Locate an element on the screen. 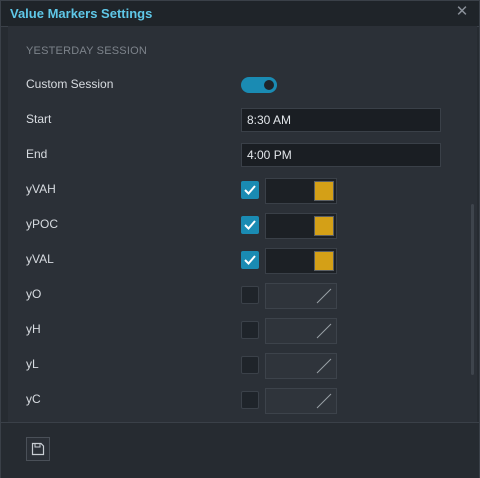 The height and width of the screenshot is (478, 480). checkbox-yval is located at coordinates (250, 260).